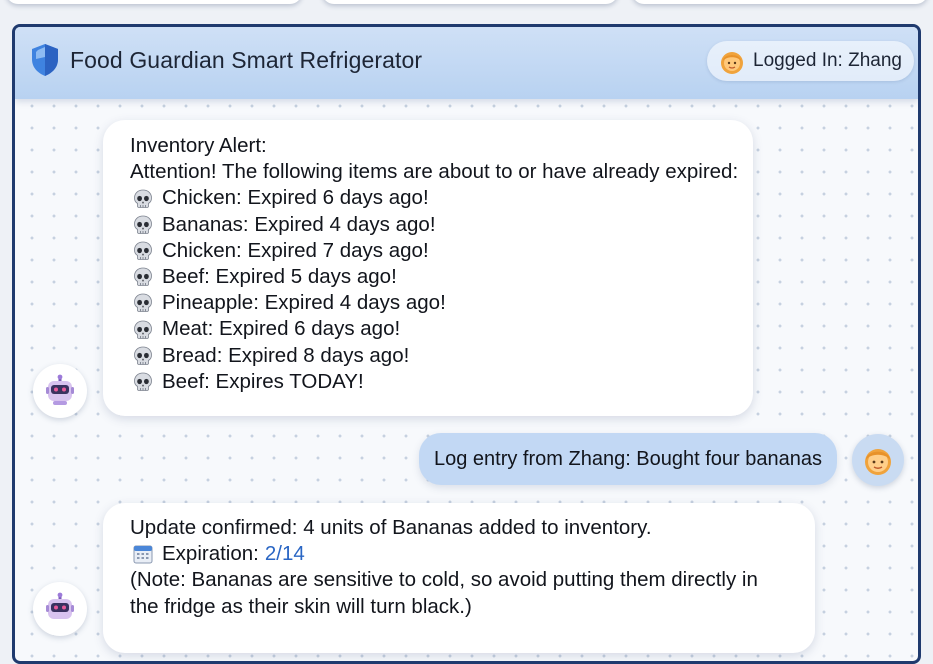 The height and width of the screenshot is (664, 933). Describe the element at coordinates (472, 554) in the screenshot. I see `expiration-line: Expiration: 2/14` at that location.